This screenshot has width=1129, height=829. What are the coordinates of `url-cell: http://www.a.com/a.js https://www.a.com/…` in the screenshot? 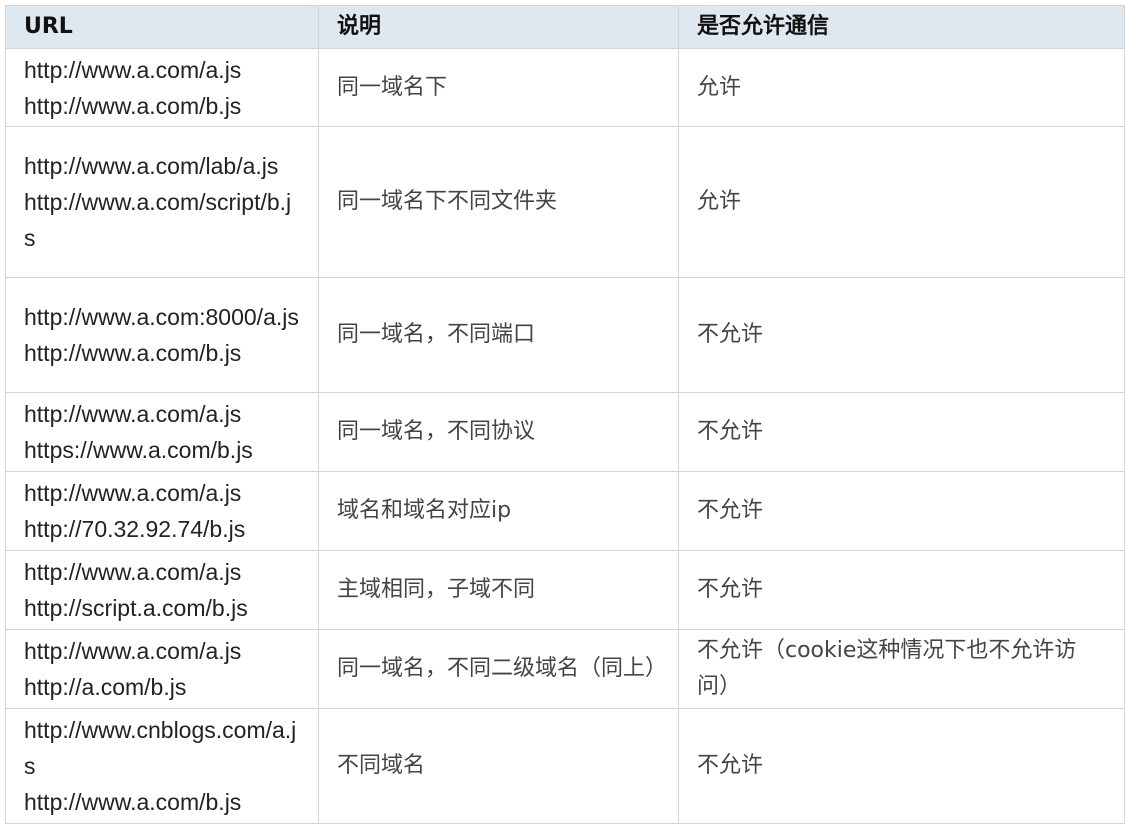 It's located at (162, 432).